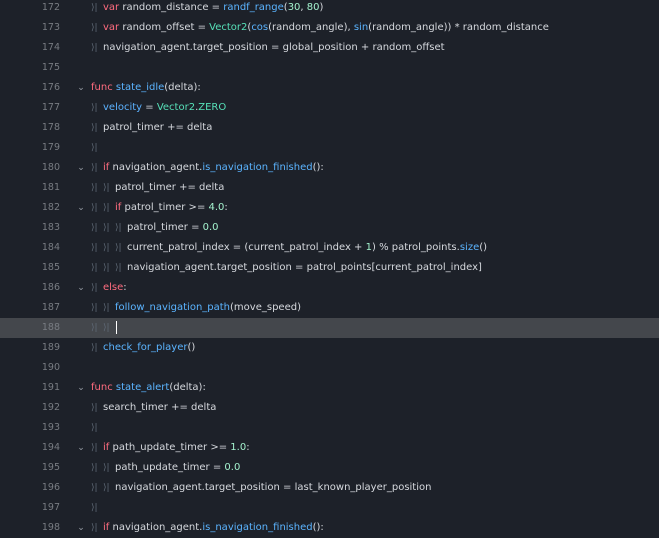 The width and height of the screenshot is (659, 538). What do you see at coordinates (50, 27) in the screenshot?
I see `line-number: 173` at bounding box center [50, 27].